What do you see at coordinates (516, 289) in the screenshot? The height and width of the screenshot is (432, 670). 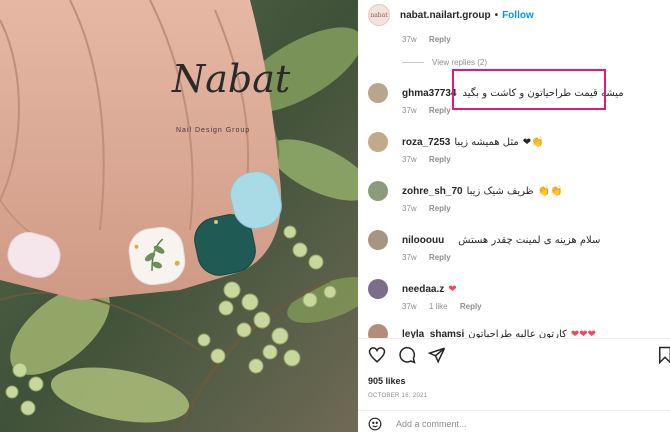 I see `comment-row: needaa.z ❤` at bounding box center [516, 289].